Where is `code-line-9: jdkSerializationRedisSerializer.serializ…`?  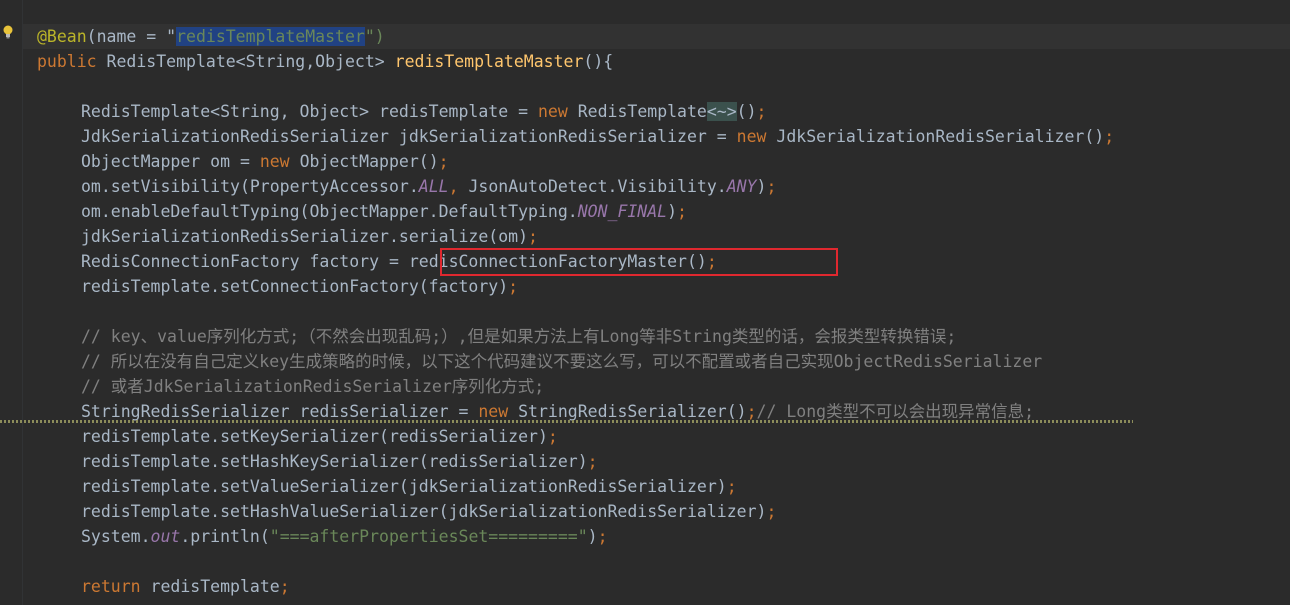
code-line-9: jdkSerializationRedisSerializer.serializ… is located at coordinates (309, 236).